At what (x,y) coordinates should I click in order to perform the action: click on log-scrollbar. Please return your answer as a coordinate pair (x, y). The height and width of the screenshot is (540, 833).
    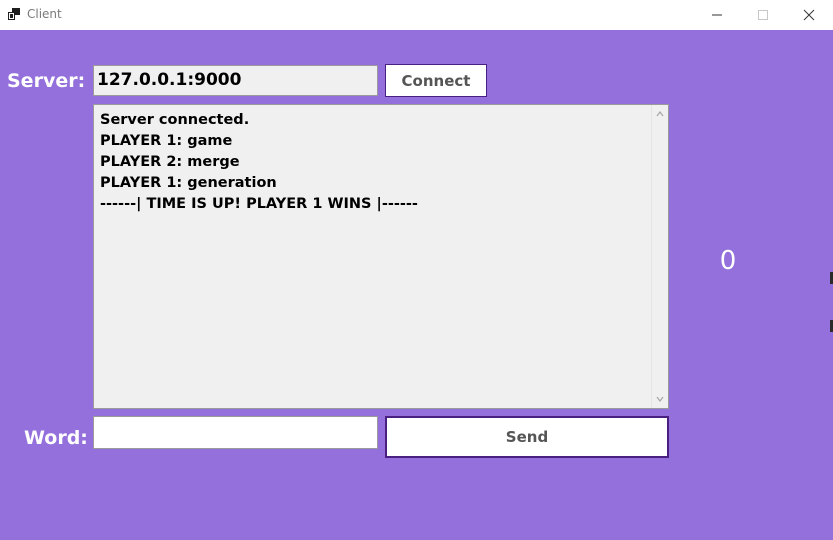
    Looking at the image, I should click on (659, 256).